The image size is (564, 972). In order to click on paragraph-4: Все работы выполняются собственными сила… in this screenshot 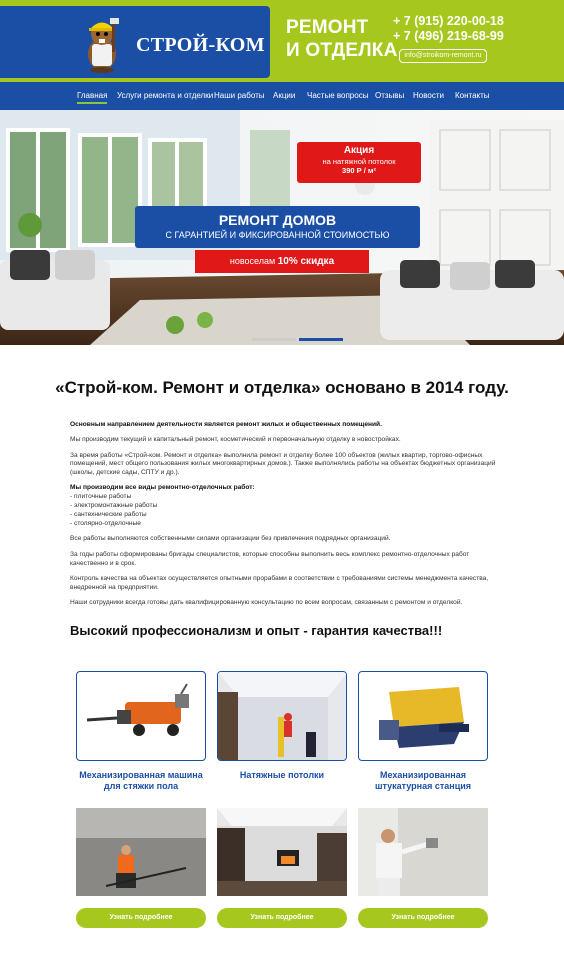, I will do `click(230, 539)`.